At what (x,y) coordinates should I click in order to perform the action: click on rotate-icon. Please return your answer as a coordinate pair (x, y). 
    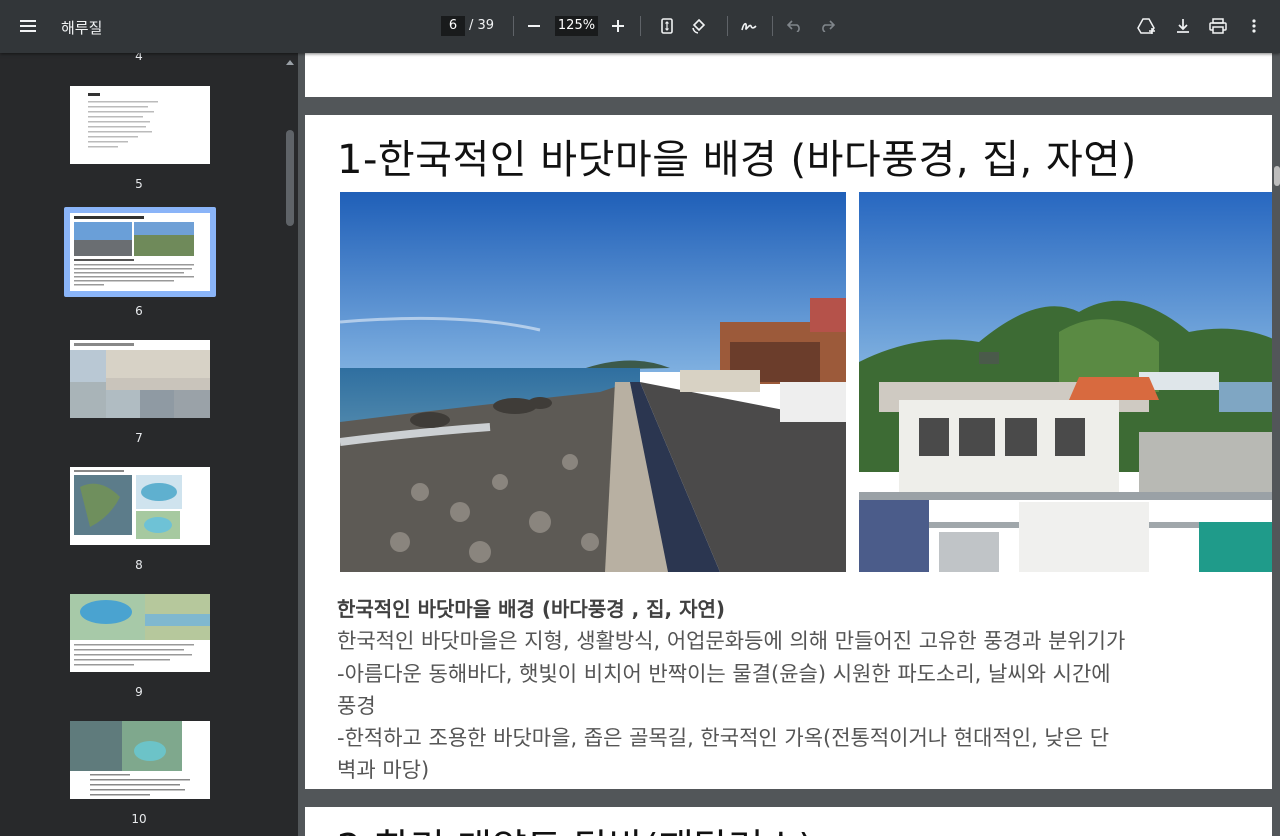
    Looking at the image, I should click on (699, 26).